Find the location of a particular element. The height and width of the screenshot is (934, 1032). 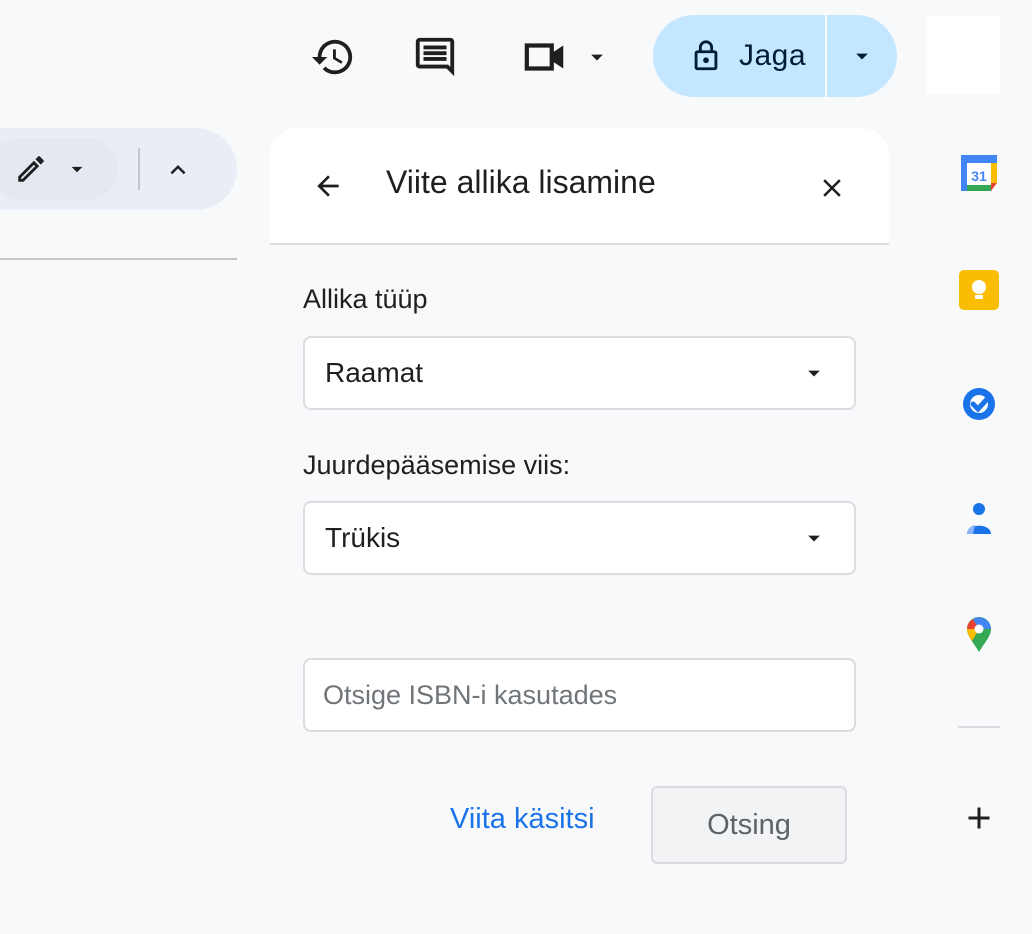

access-method-value: Trükis is located at coordinates (363, 537).